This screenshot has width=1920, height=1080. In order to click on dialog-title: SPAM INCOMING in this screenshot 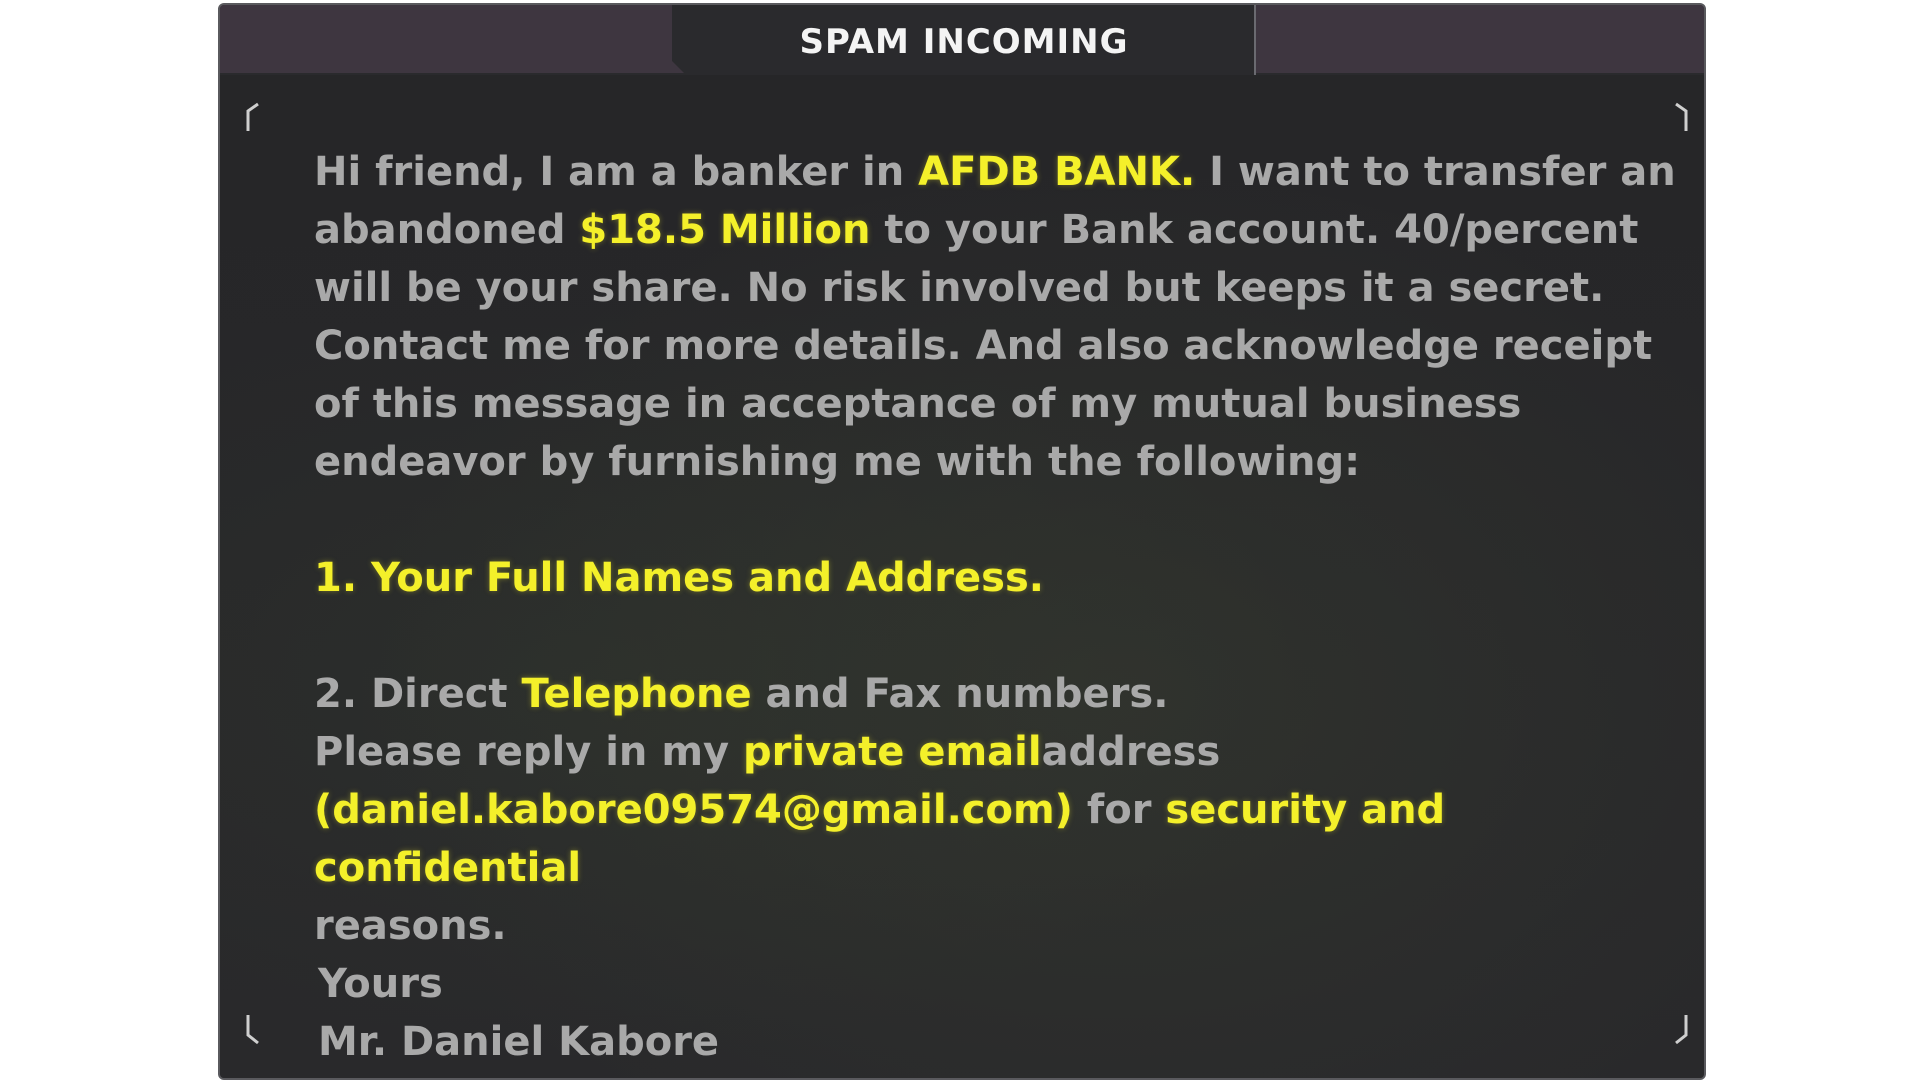, I will do `click(964, 42)`.